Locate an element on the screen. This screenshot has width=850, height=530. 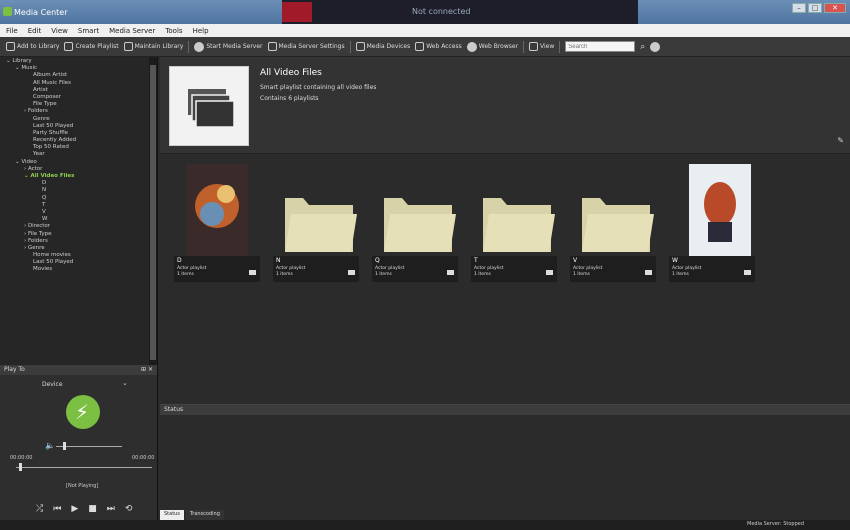
monitor-icon is located at coordinates (360, 46).